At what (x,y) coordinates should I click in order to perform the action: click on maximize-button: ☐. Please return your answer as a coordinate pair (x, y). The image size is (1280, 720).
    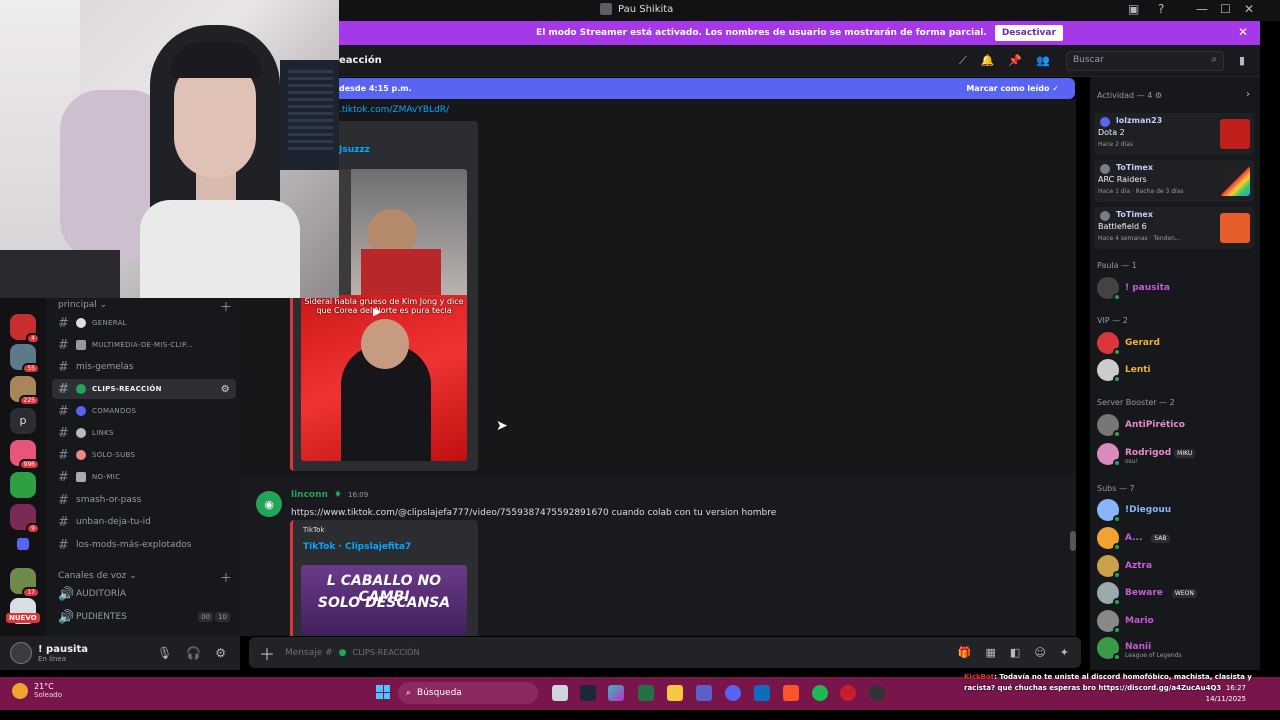
    Looking at the image, I should click on (1225, 9).